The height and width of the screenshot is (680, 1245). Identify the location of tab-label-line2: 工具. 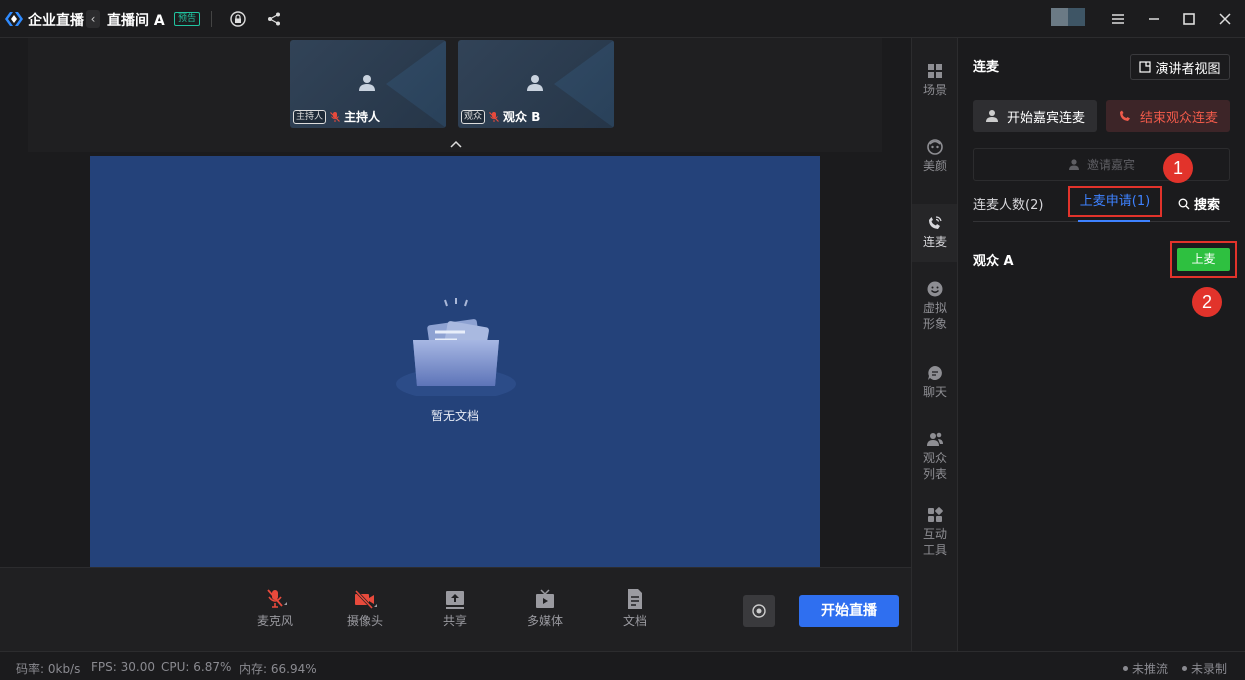
(934, 550).